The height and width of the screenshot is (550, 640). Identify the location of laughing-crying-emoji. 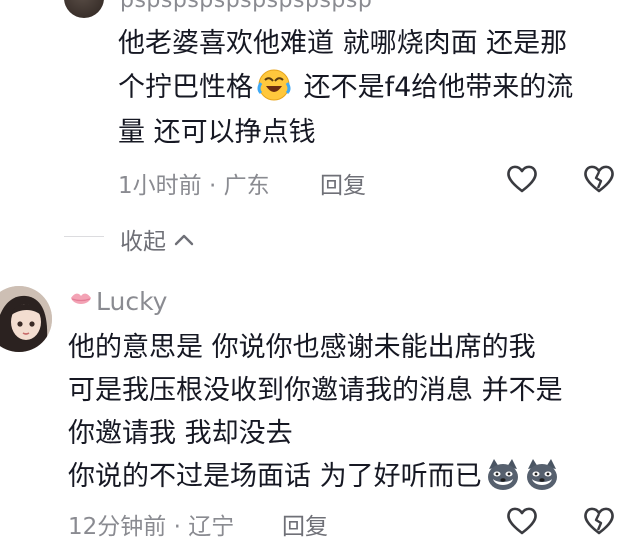
(274, 85).